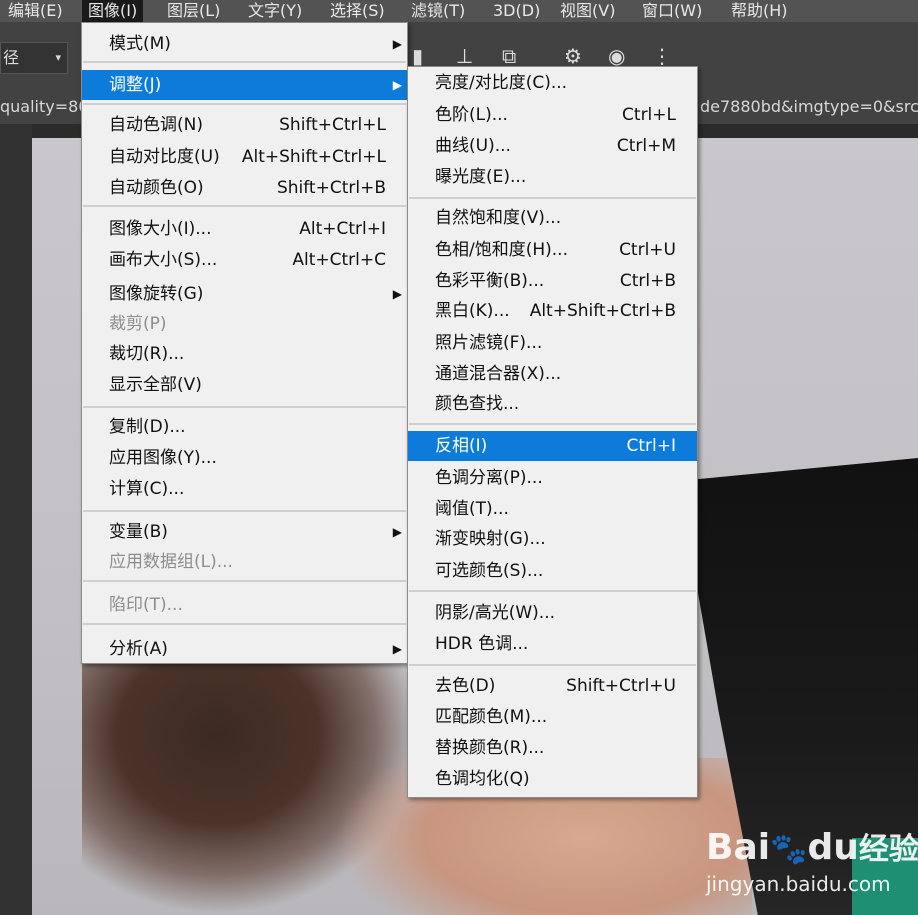 This screenshot has height=915, width=918. Describe the element at coordinates (44, 106) in the screenshot. I see `doc-title-left: quality=80` at that location.